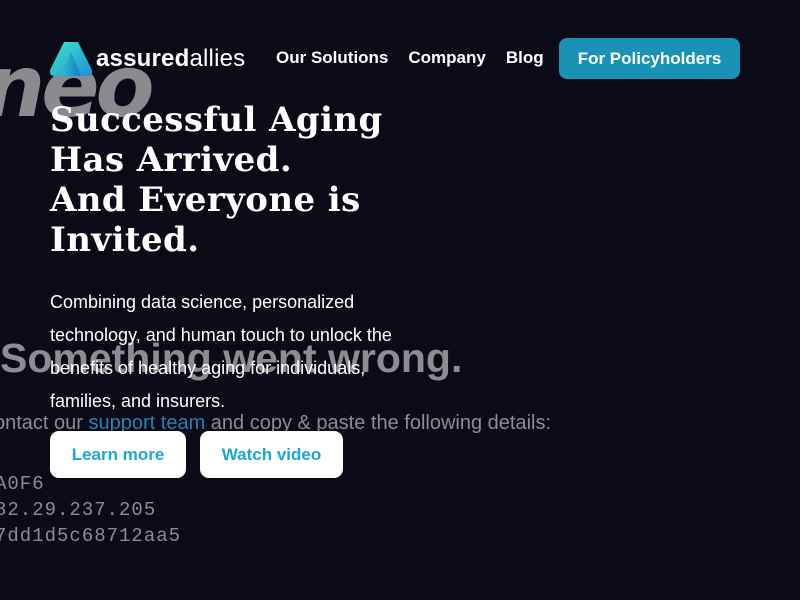  What do you see at coordinates (649, 58) in the screenshot?
I see `for-policyholders-button: For Policyholders` at bounding box center [649, 58].